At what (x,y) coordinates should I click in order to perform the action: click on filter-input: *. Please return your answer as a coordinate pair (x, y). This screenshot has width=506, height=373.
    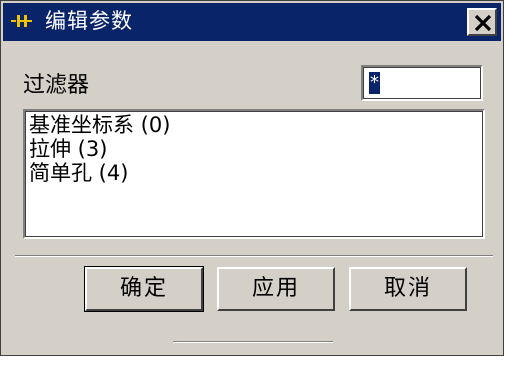
    Looking at the image, I should click on (422, 83).